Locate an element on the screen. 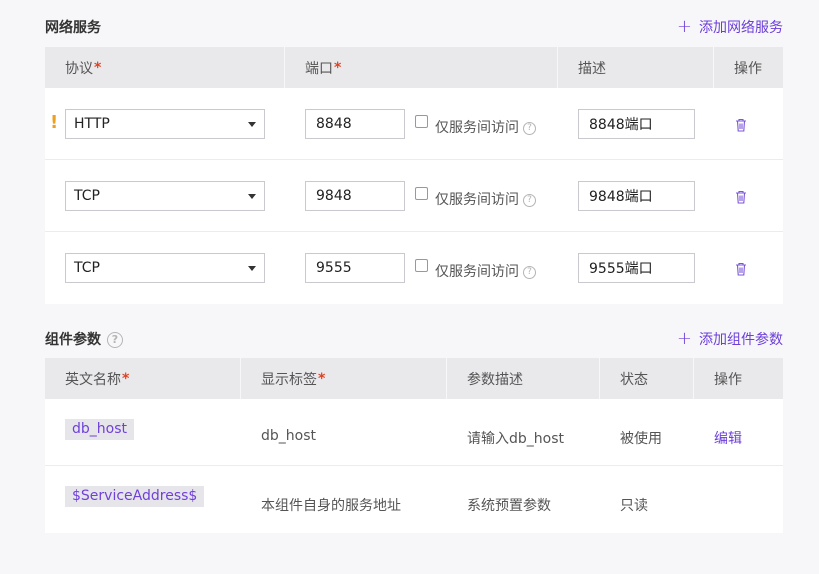 The height and width of the screenshot is (574, 819). add-component-param-label: 添加组件参数 is located at coordinates (741, 340).